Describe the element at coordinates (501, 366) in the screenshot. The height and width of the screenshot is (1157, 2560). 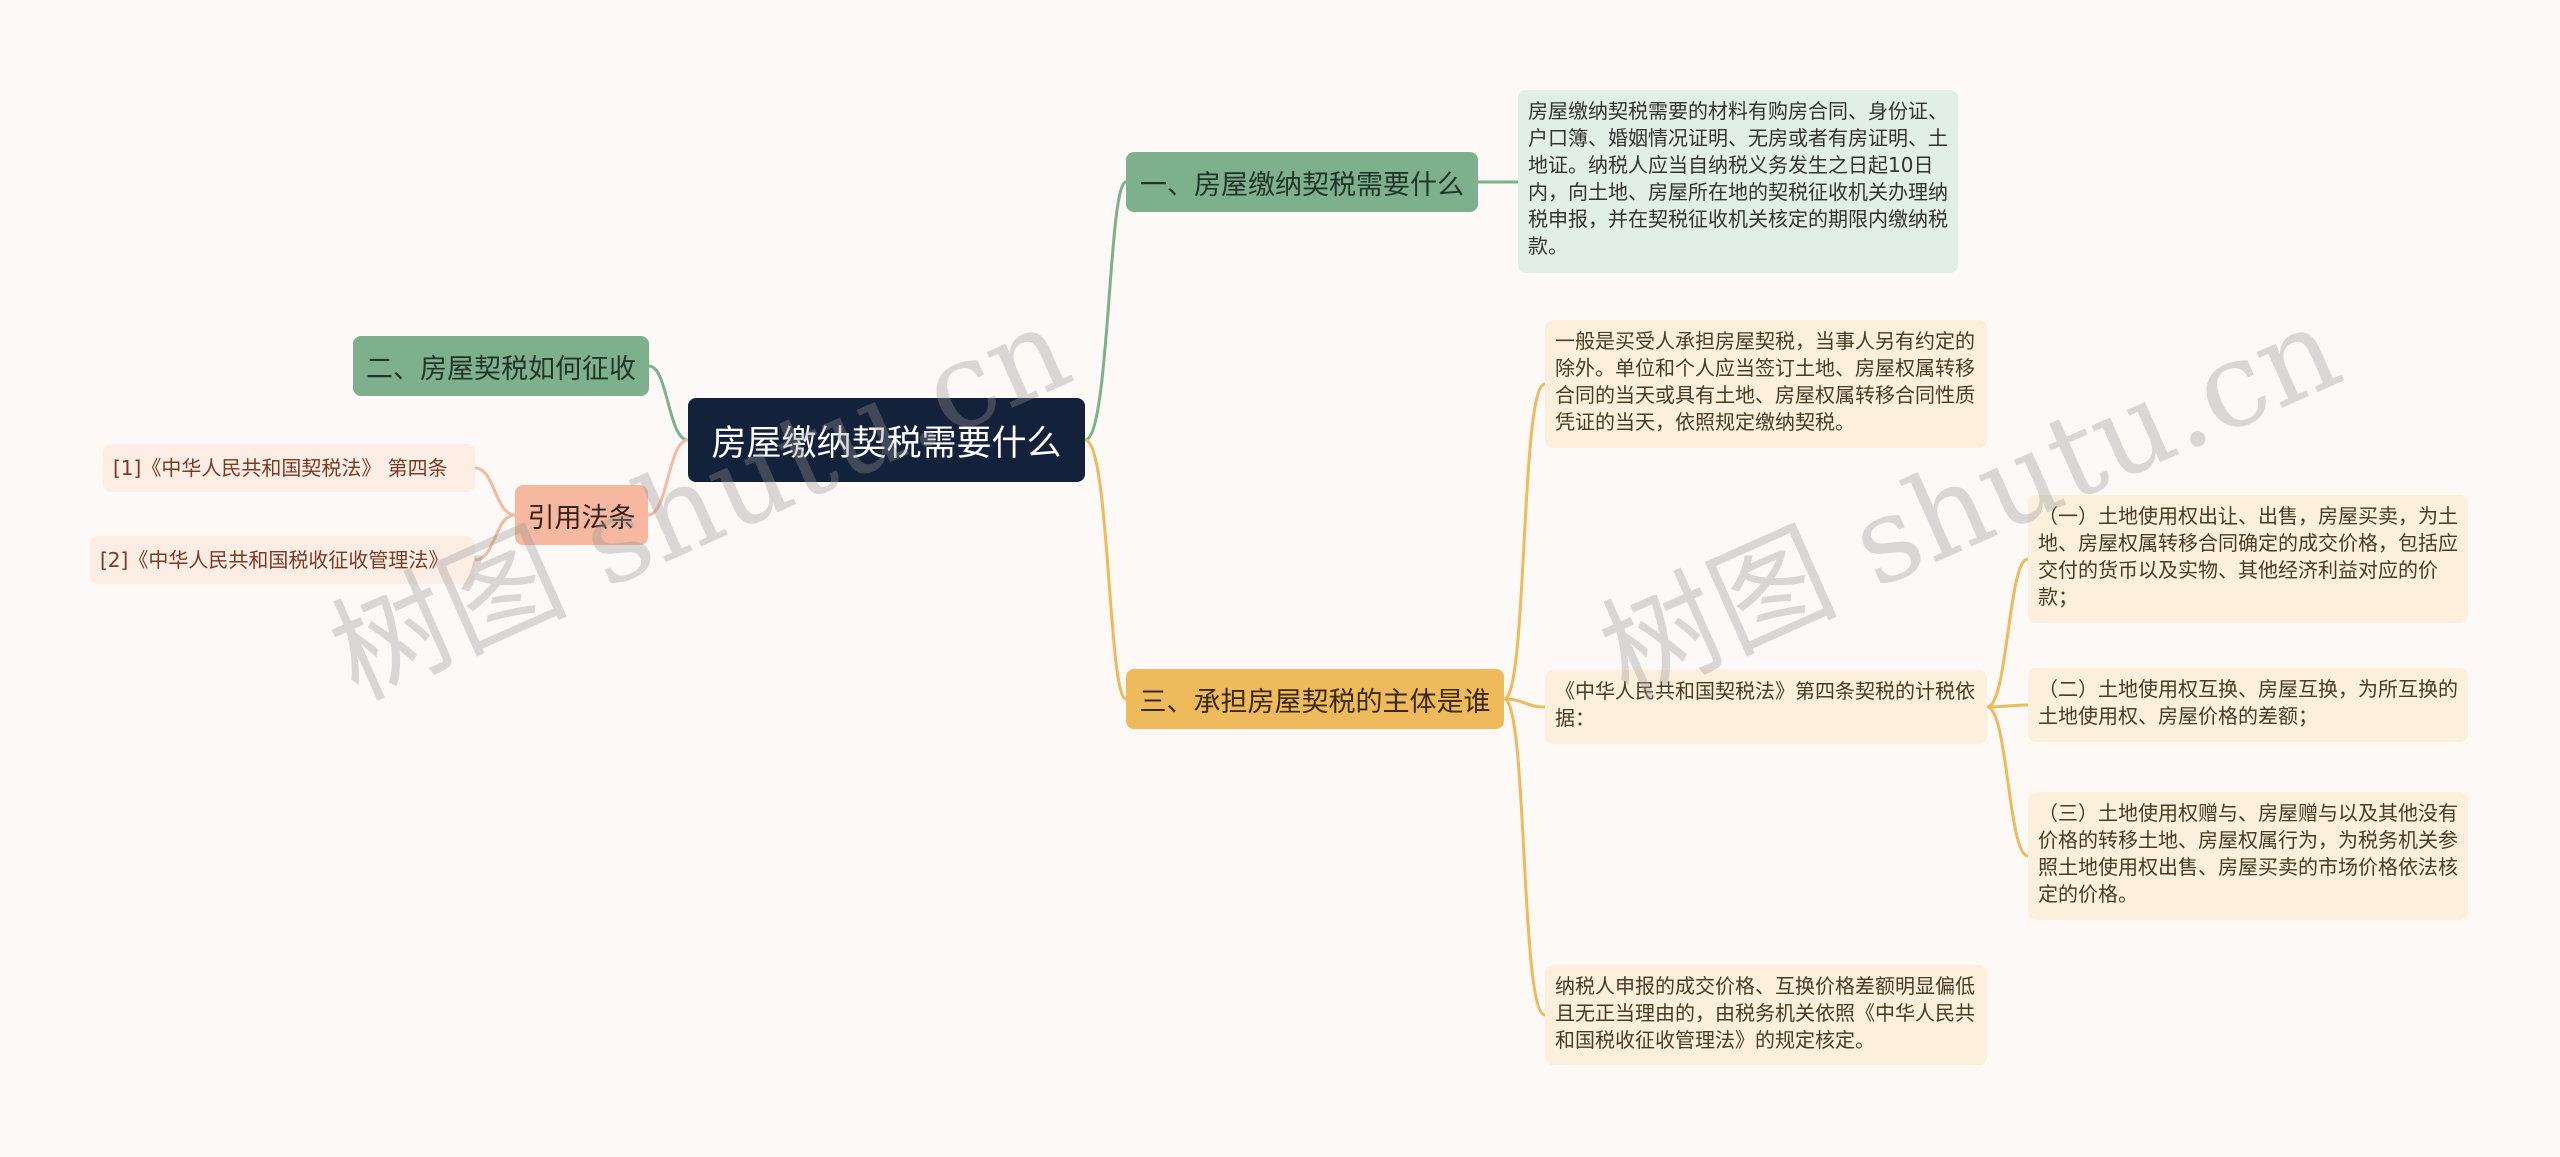
I see `branch-topic-2: 二、房屋契税如何征收` at that location.